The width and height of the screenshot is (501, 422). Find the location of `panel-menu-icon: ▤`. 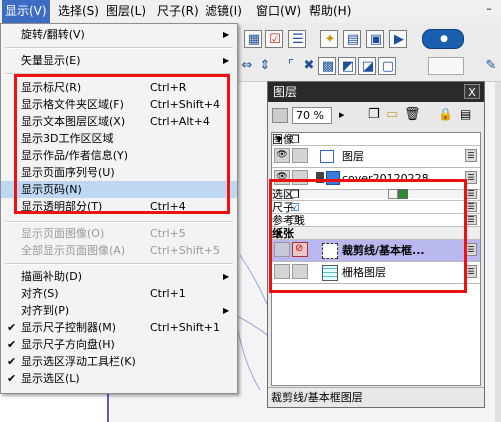

panel-menu-icon: ▤ is located at coordinates (465, 114).